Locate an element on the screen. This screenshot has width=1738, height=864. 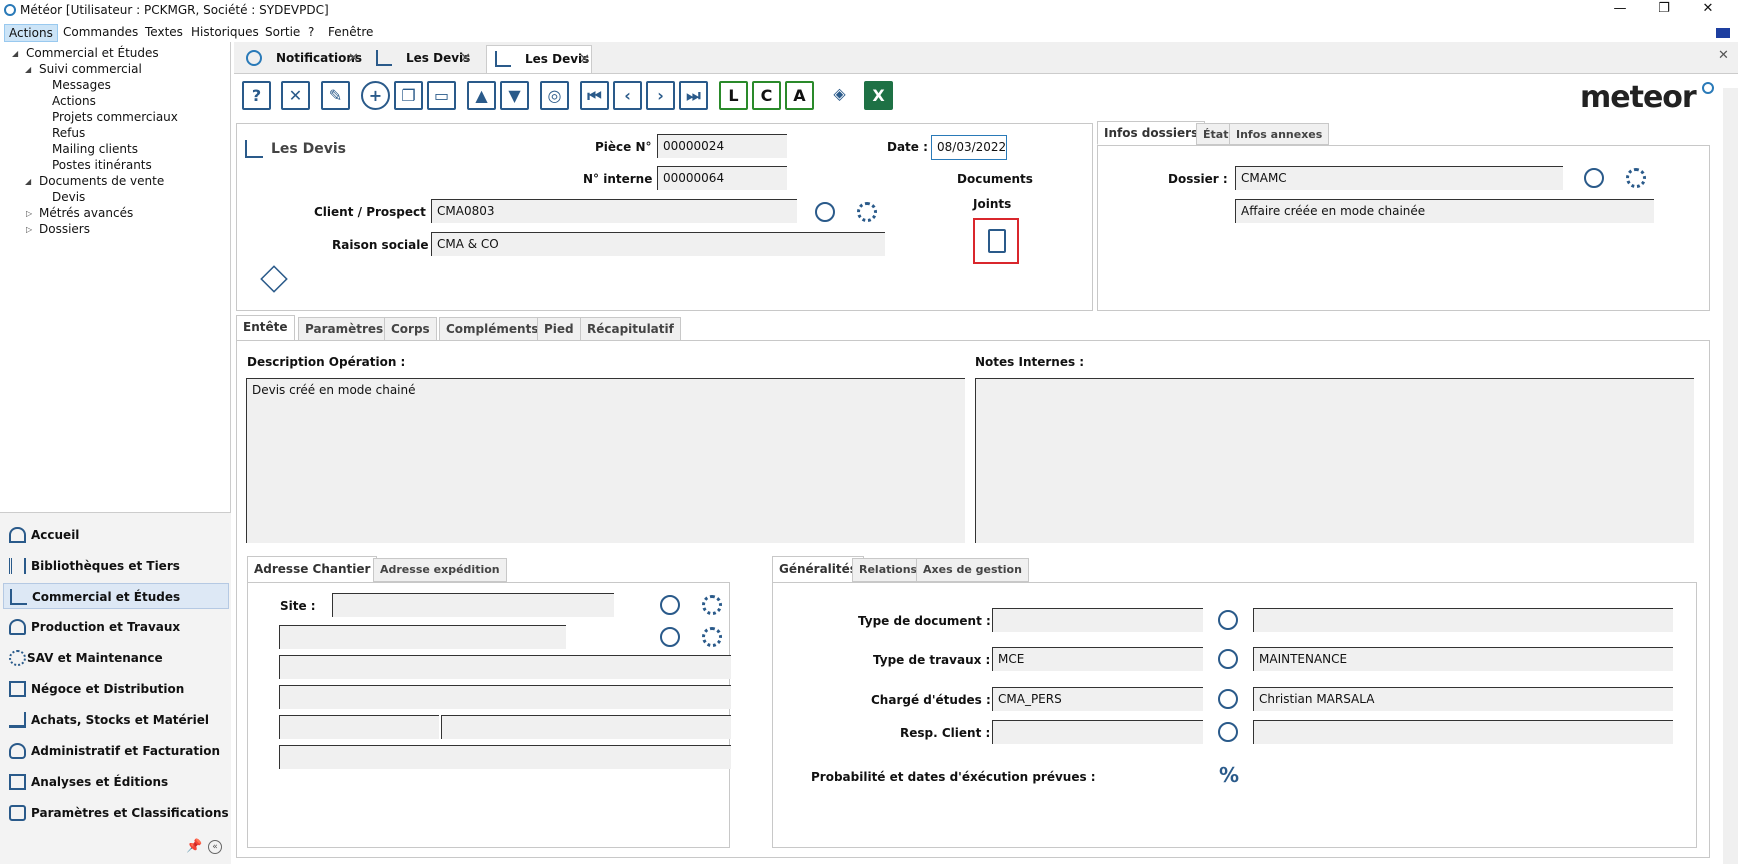
layers-icon is located at coordinates (274, 279).